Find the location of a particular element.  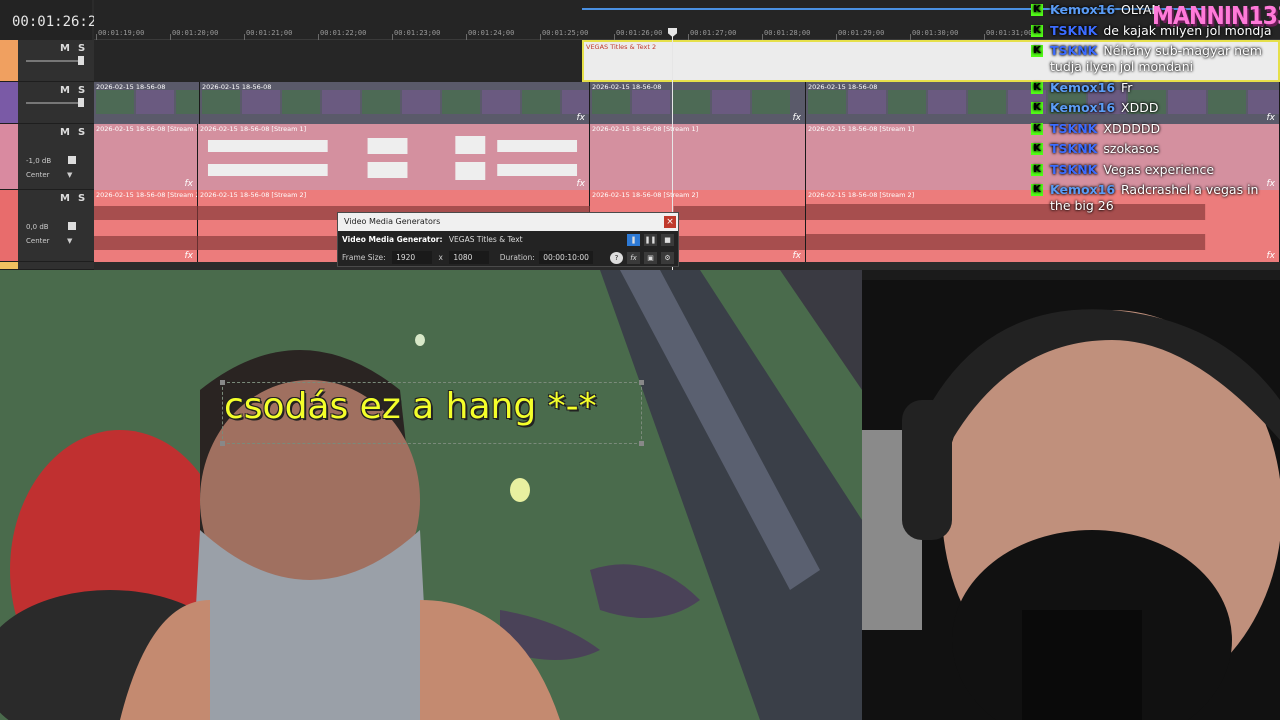

track-header-audio-1: MS -1,0 dB Center ▼ is located at coordinates (47, 157).